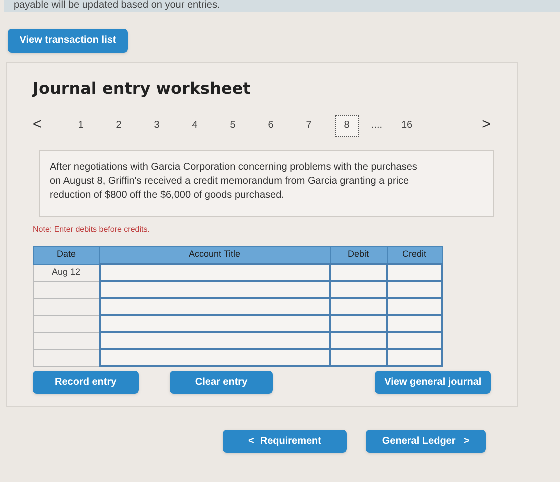 This screenshot has height=482, width=560. What do you see at coordinates (68, 40) in the screenshot?
I see `view-transaction-list-button: View transaction list` at bounding box center [68, 40].